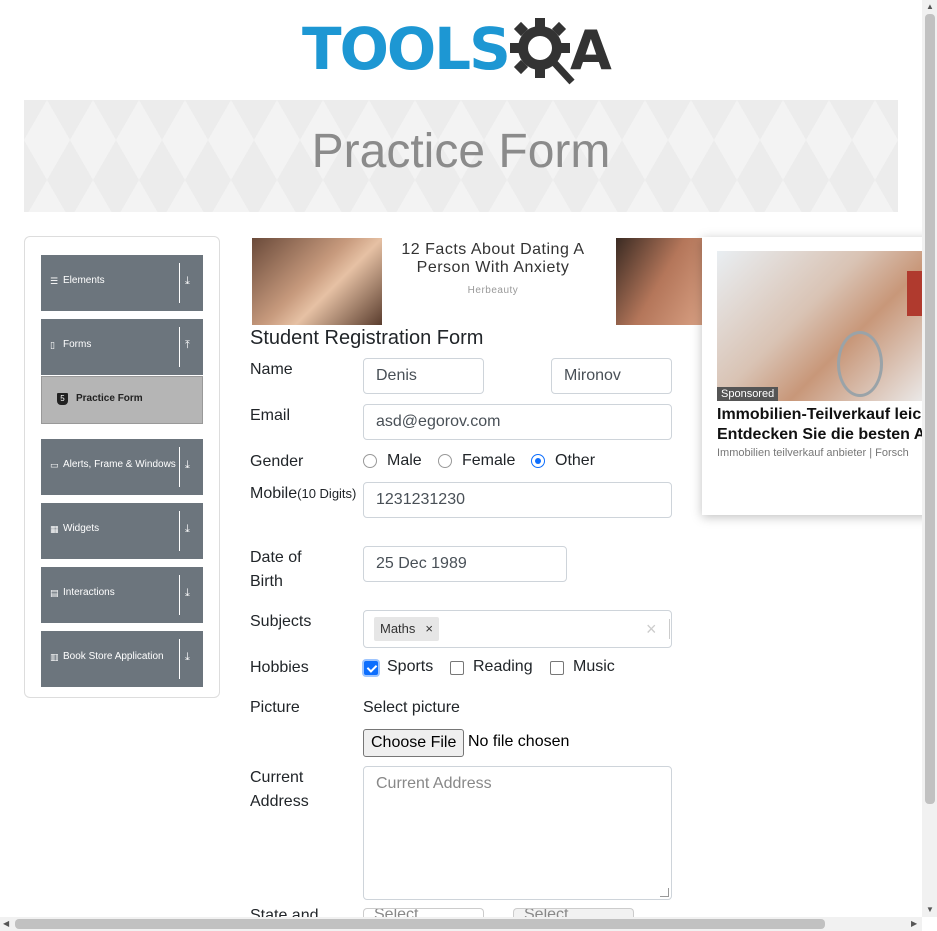  I want to click on toolsqa-logo: TOOLS A, so click(465, 53).